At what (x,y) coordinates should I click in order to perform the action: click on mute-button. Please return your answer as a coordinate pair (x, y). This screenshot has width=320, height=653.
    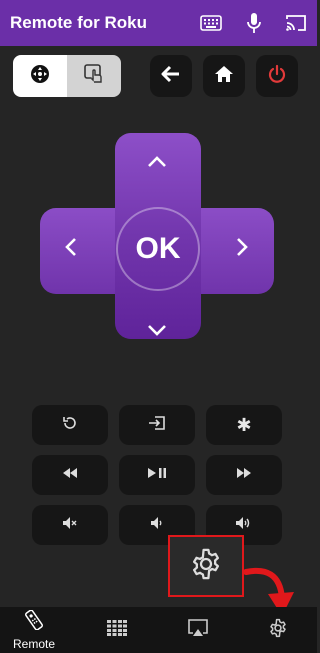
    Looking at the image, I should click on (70, 525).